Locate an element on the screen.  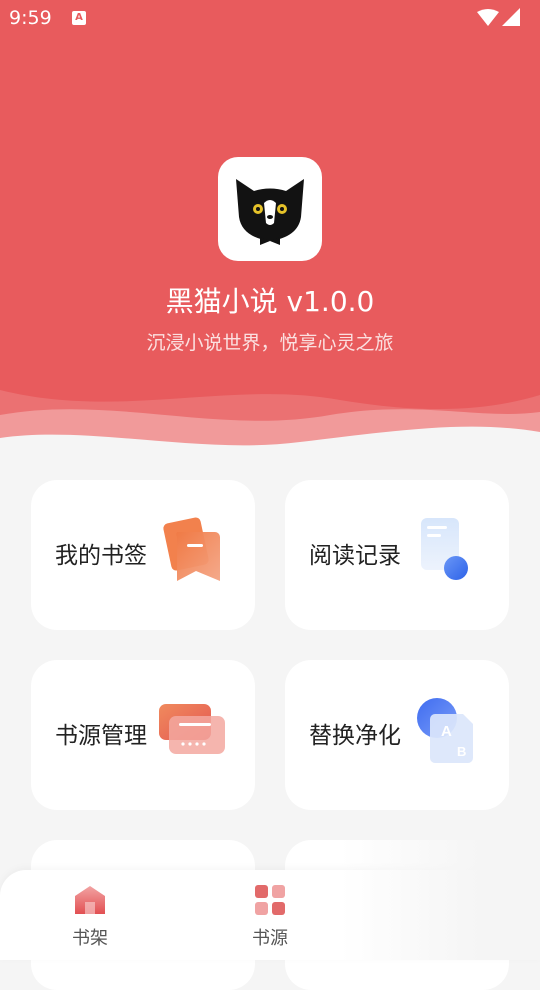
book-source-icon is located at coordinates (270, 900).